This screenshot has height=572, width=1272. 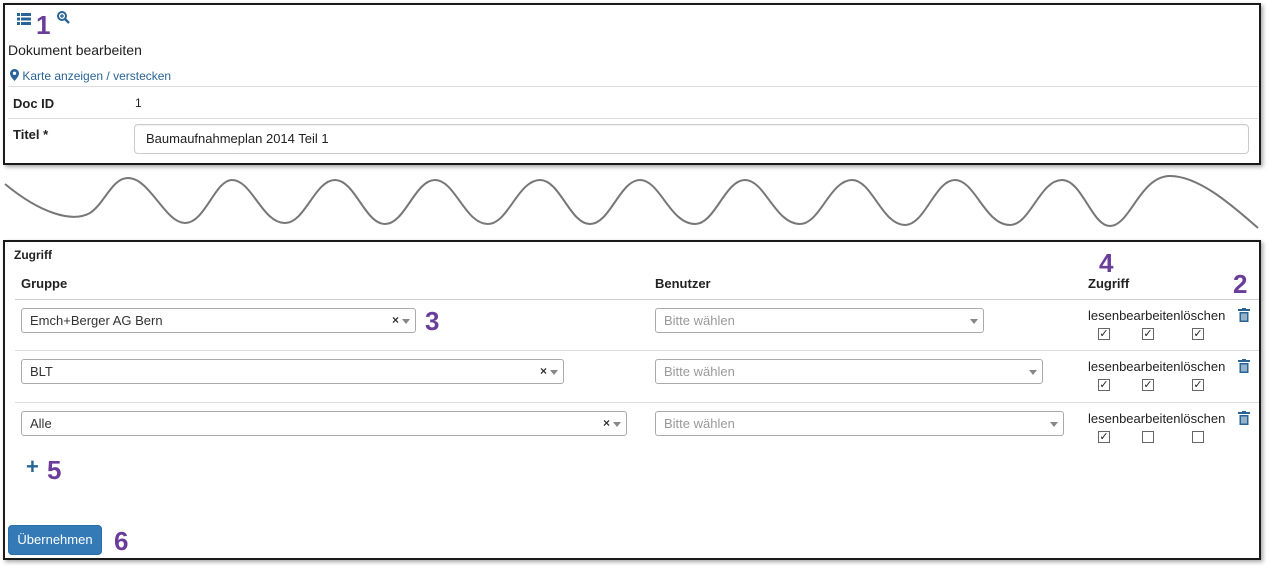 What do you see at coordinates (24, 19) in the screenshot?
I see `list-icon` at bounding box center [24, 19].